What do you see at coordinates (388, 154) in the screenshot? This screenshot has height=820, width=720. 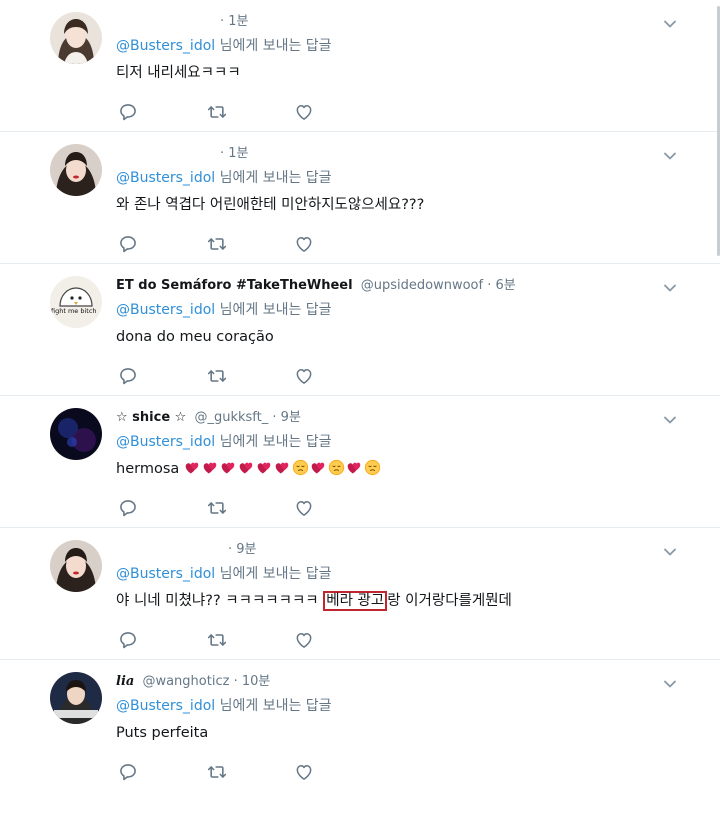 I see `tweet-header: · 1분` at bounding box center [388, 154].